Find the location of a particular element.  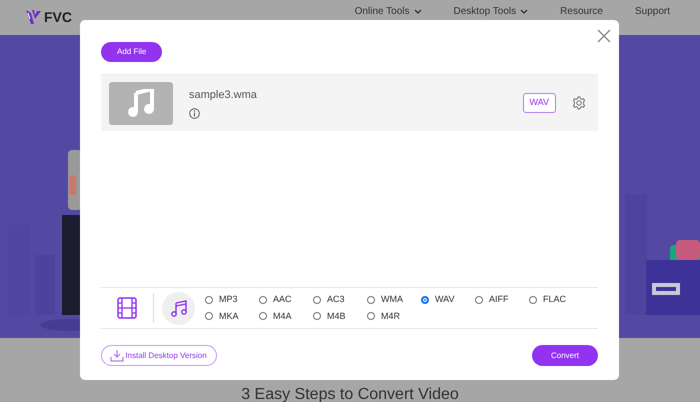

page-heading: 3 Easy Steps to Convert Video is located at coordinates (350, 394).